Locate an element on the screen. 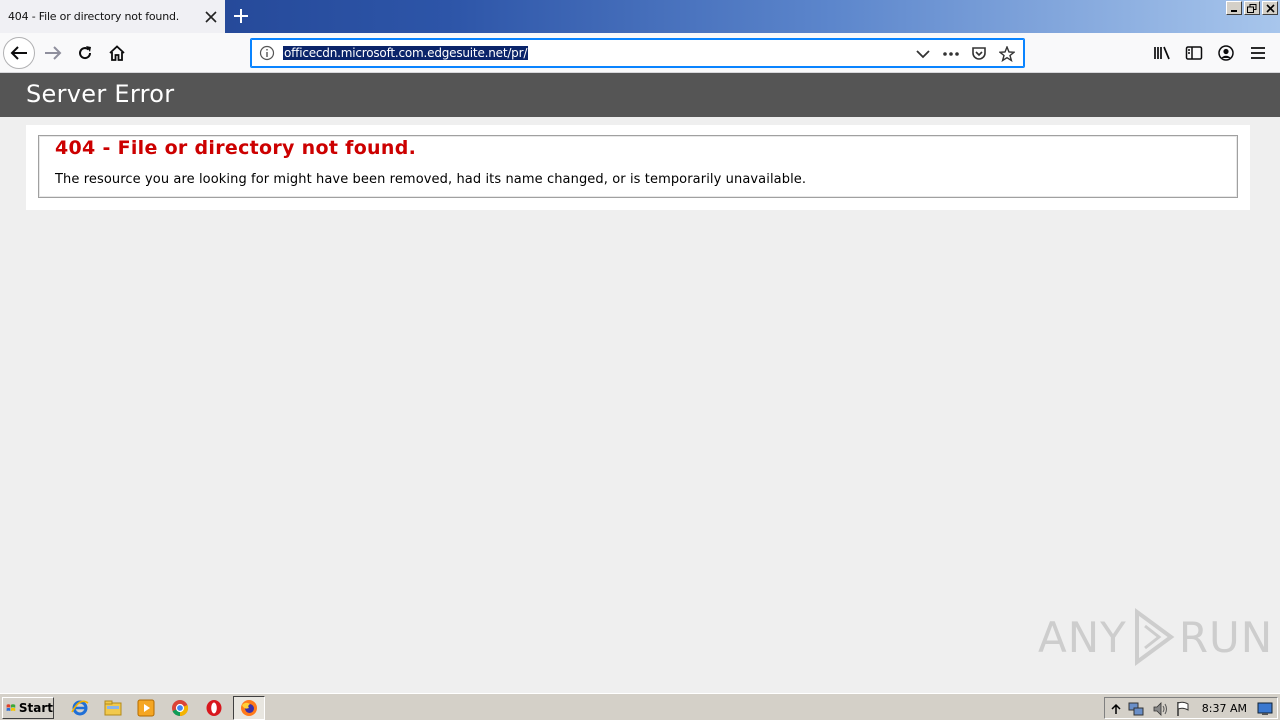  network-icon is located at coordinates (1136, 709).